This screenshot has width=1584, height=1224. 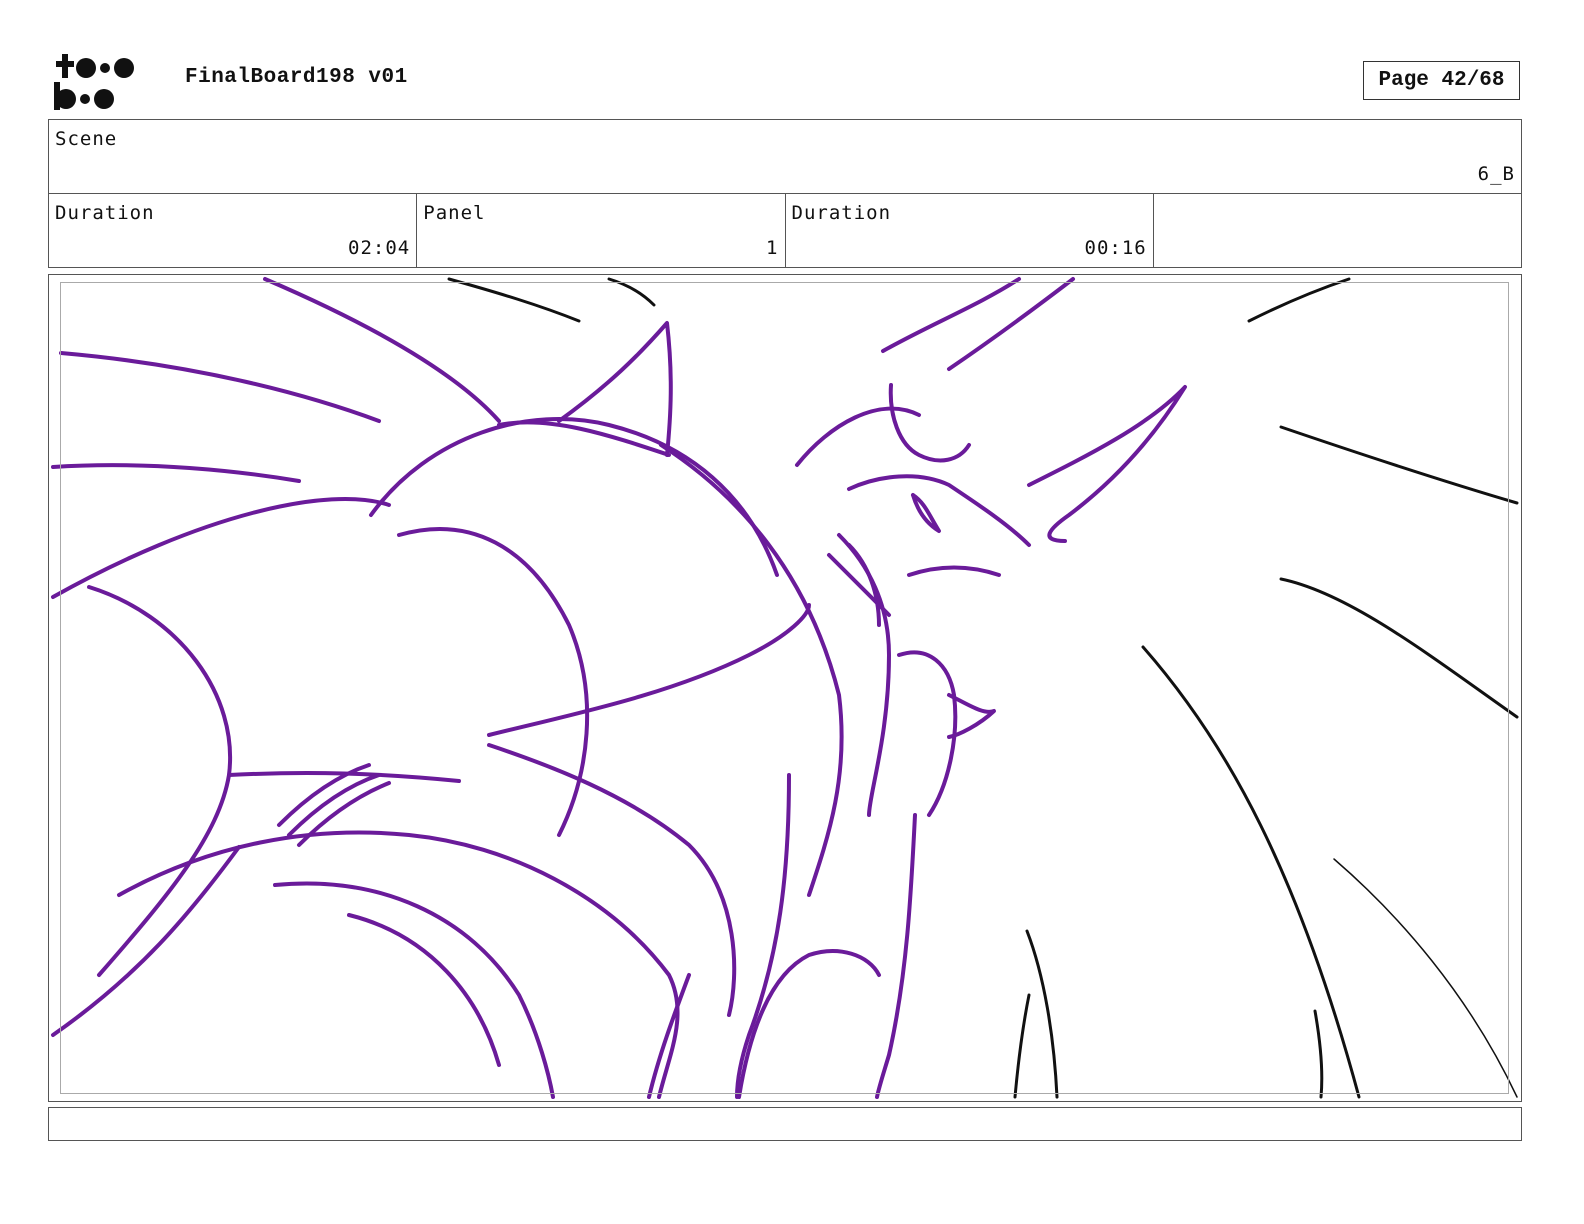 What do you see at coordinates (233, 230) in the screenshot?
I see `total-duration-field: Duration 02:04` at bounding box center [233, 230].